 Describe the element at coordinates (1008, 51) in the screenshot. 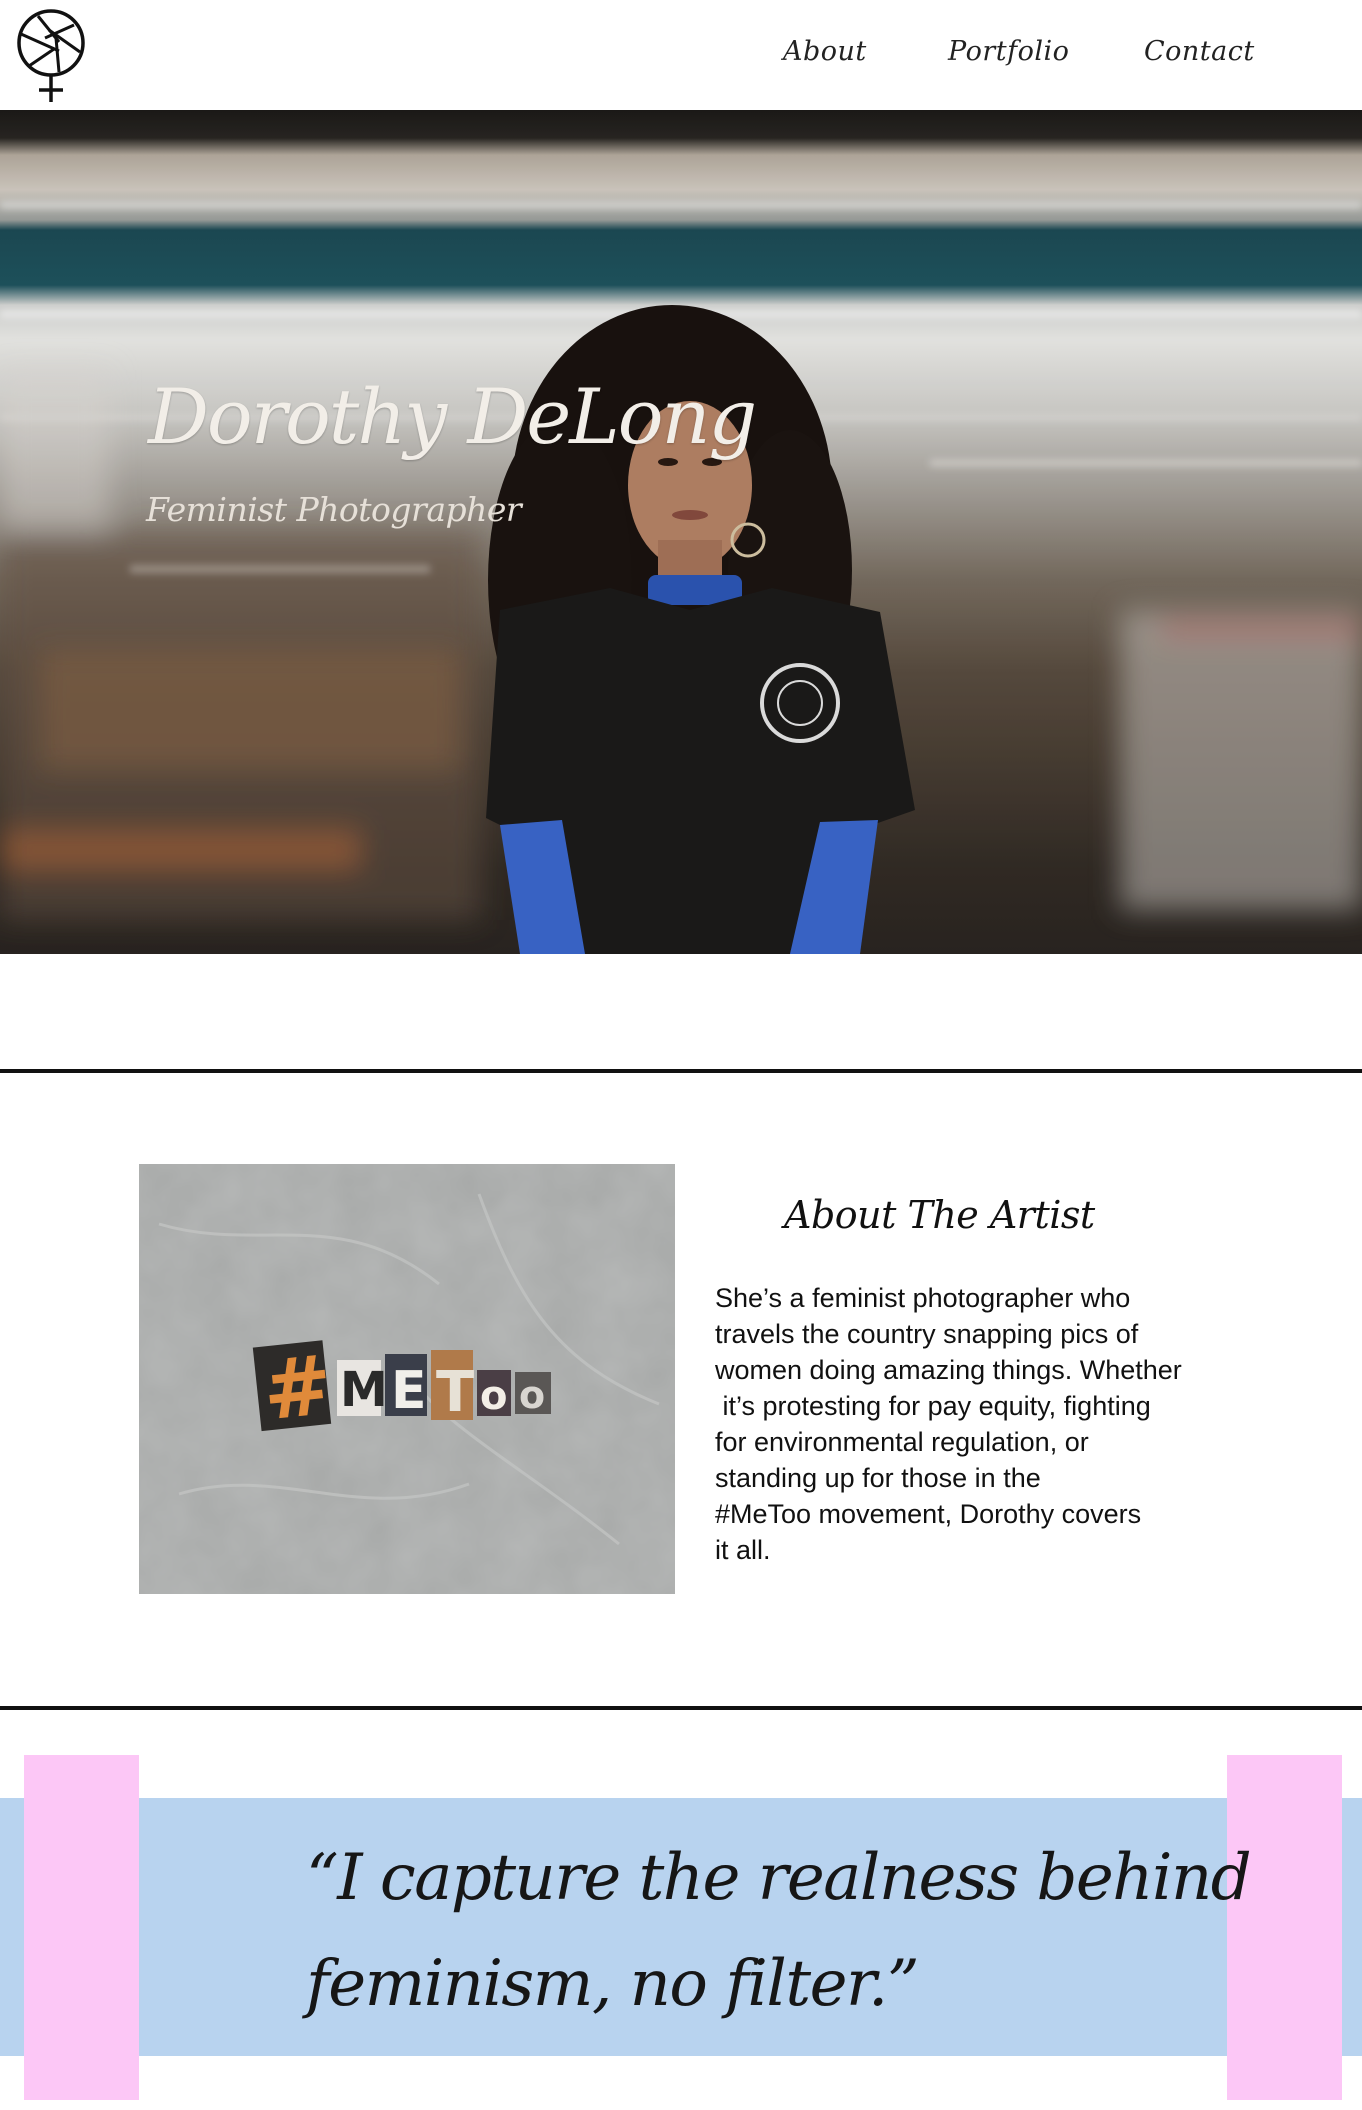

I see `nav-link-portfolio: Portfolio` at that location.